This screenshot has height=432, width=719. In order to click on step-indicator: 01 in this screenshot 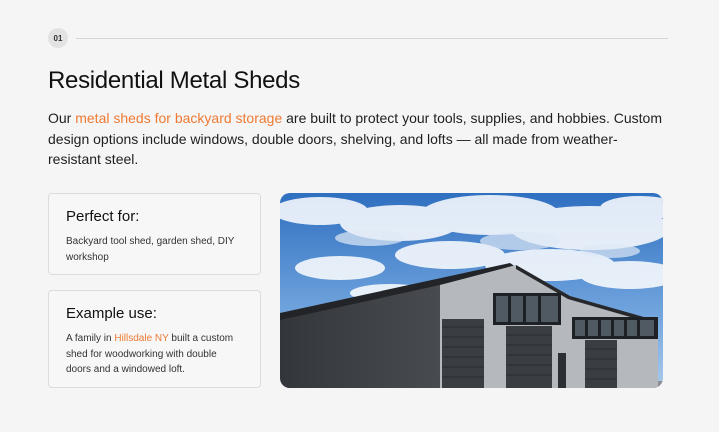, I will do `click(358, 38)`.